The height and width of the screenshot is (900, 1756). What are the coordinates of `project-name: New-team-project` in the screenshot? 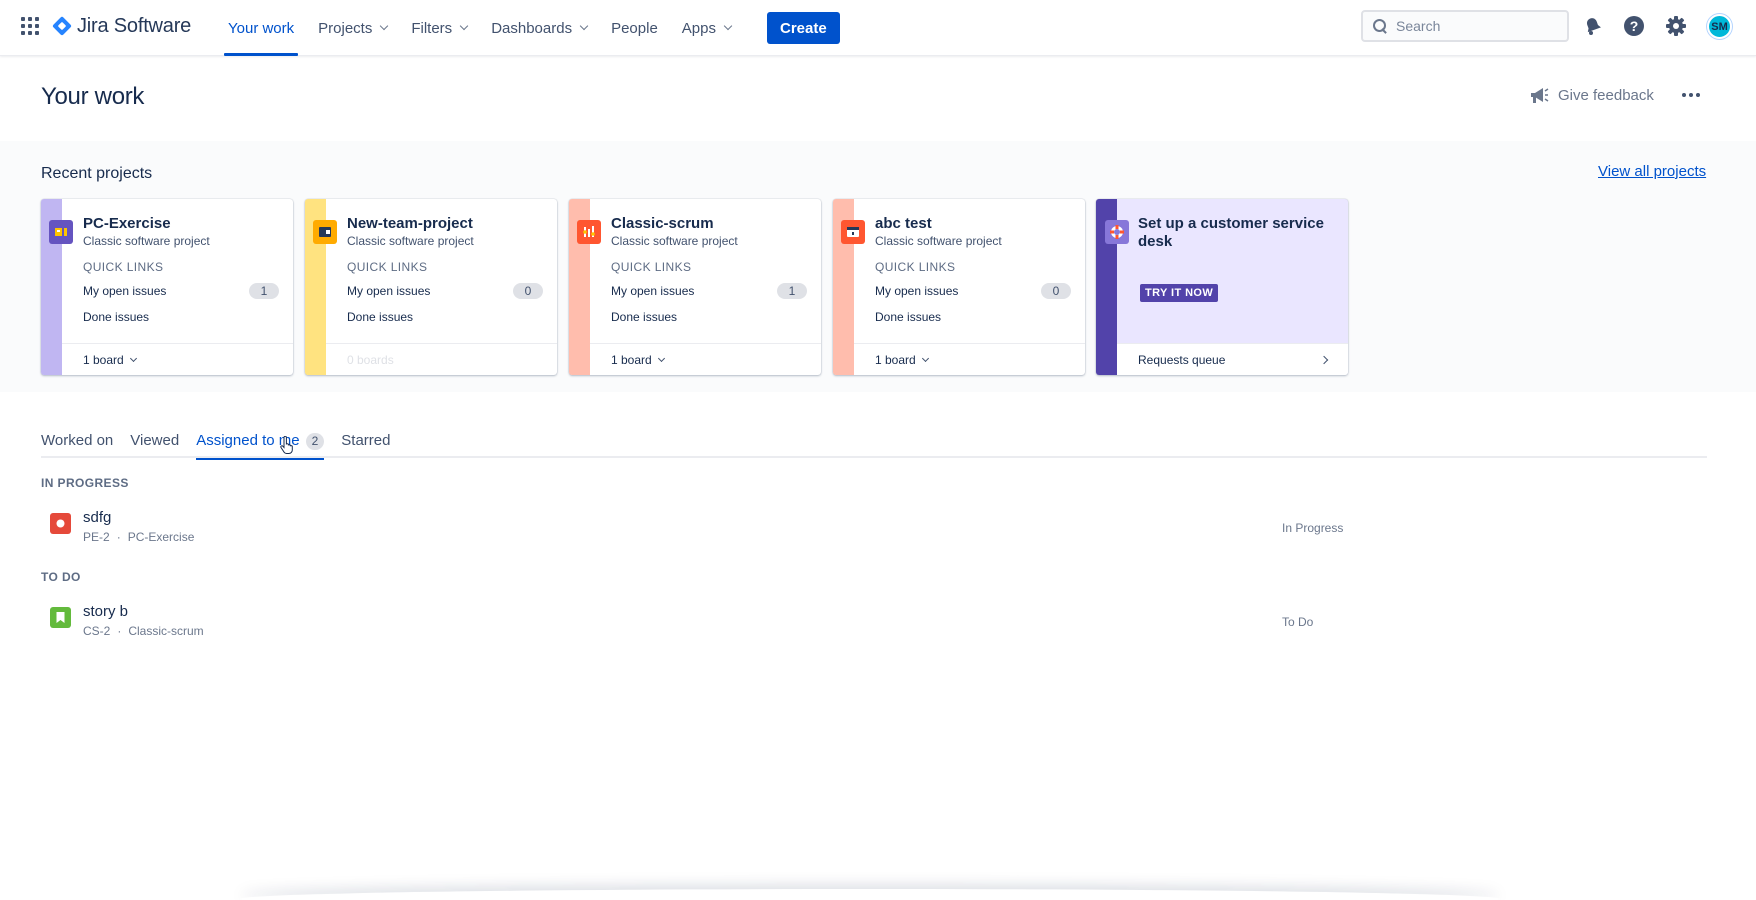 It's located at (410, 223).